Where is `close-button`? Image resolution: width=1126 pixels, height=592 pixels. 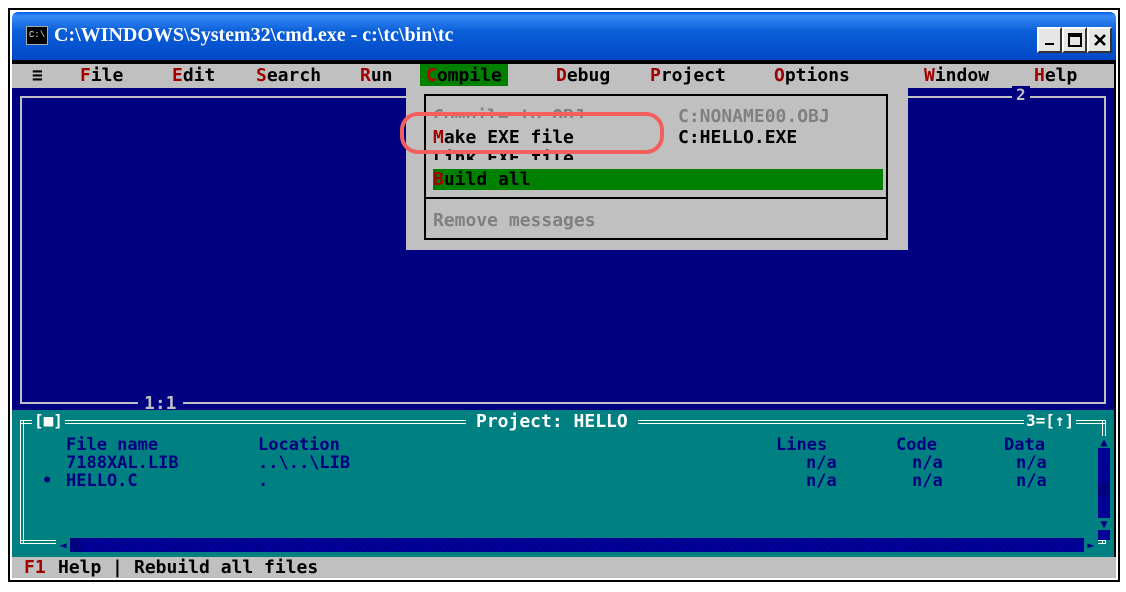
close-button is located at coordinates (1099, 40).